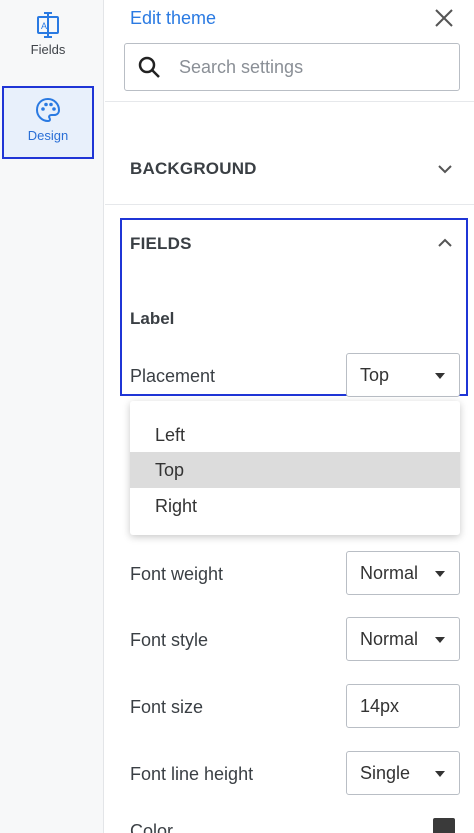 Image resolution: width=474 pixels, height=833 pixels. I want to click on section-fields-title: FIELDS, so click(161, 244).